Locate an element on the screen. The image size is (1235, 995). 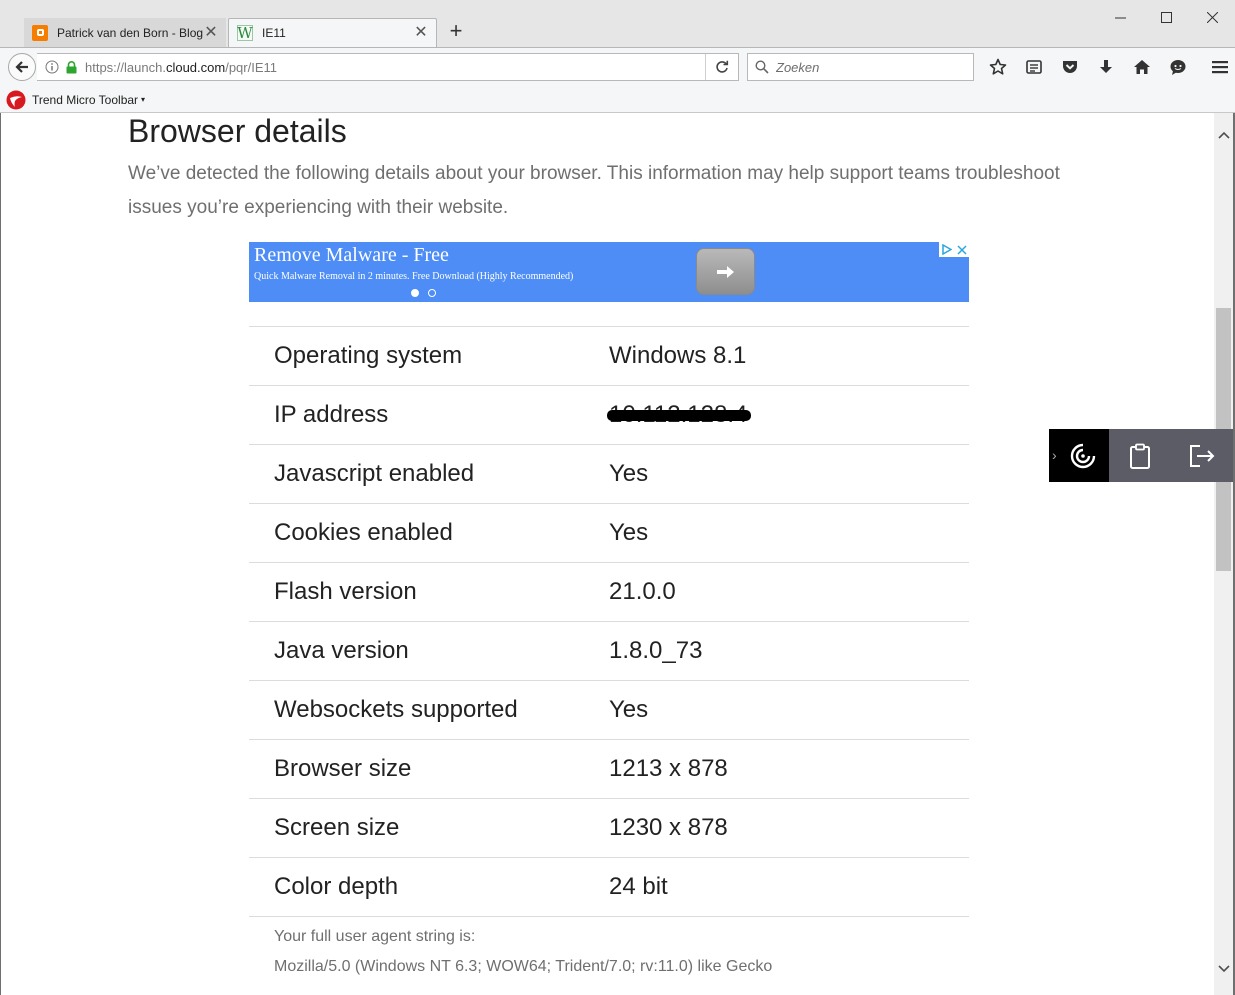
window-controls is located at coordinates (1166, 17).